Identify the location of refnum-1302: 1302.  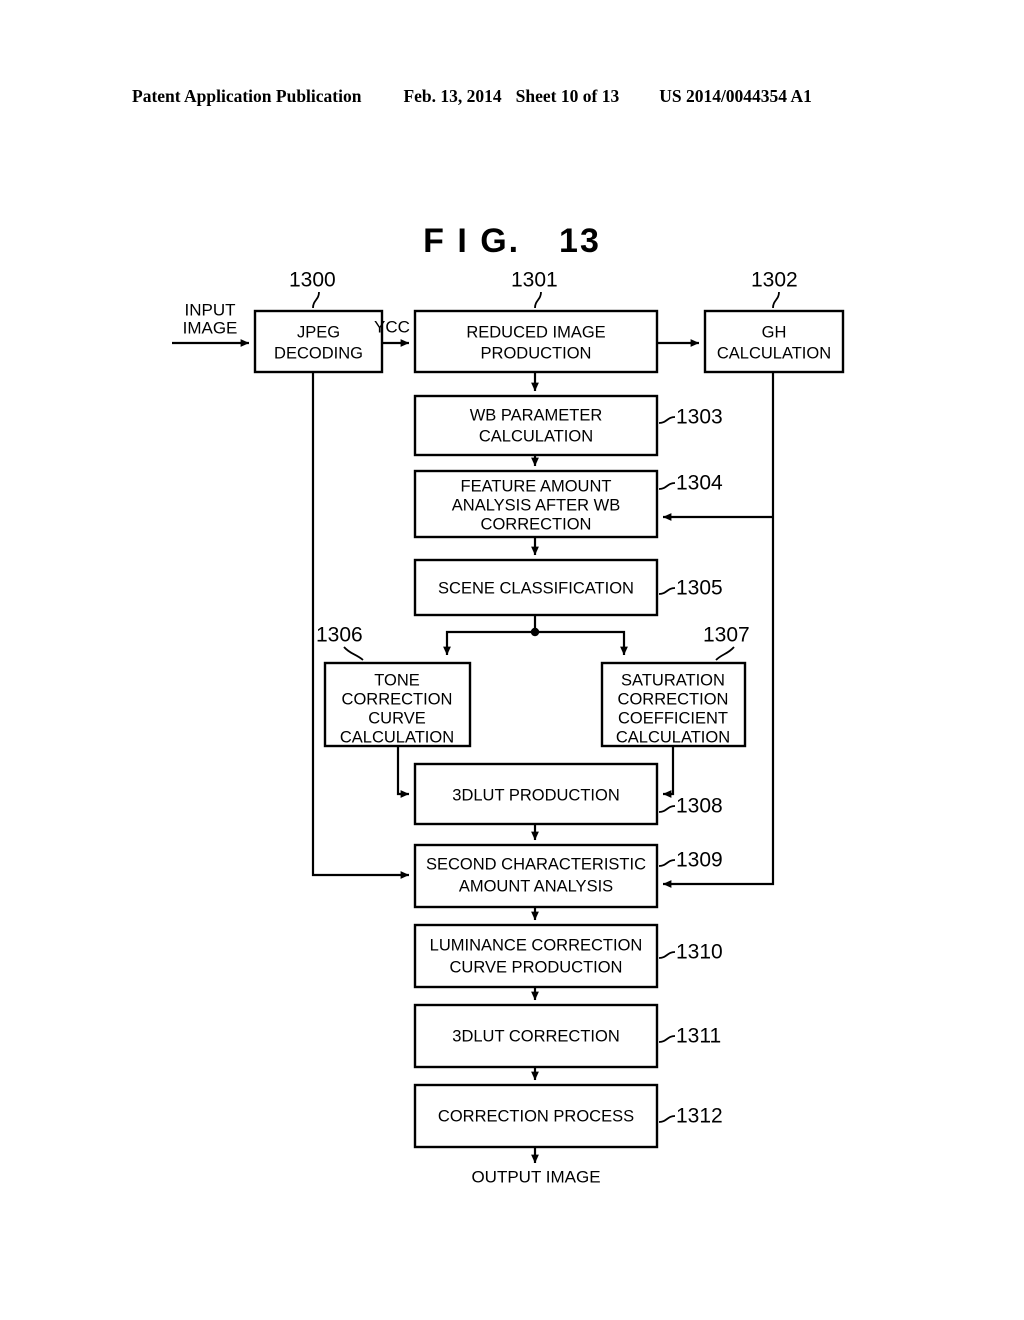
(774, 280).